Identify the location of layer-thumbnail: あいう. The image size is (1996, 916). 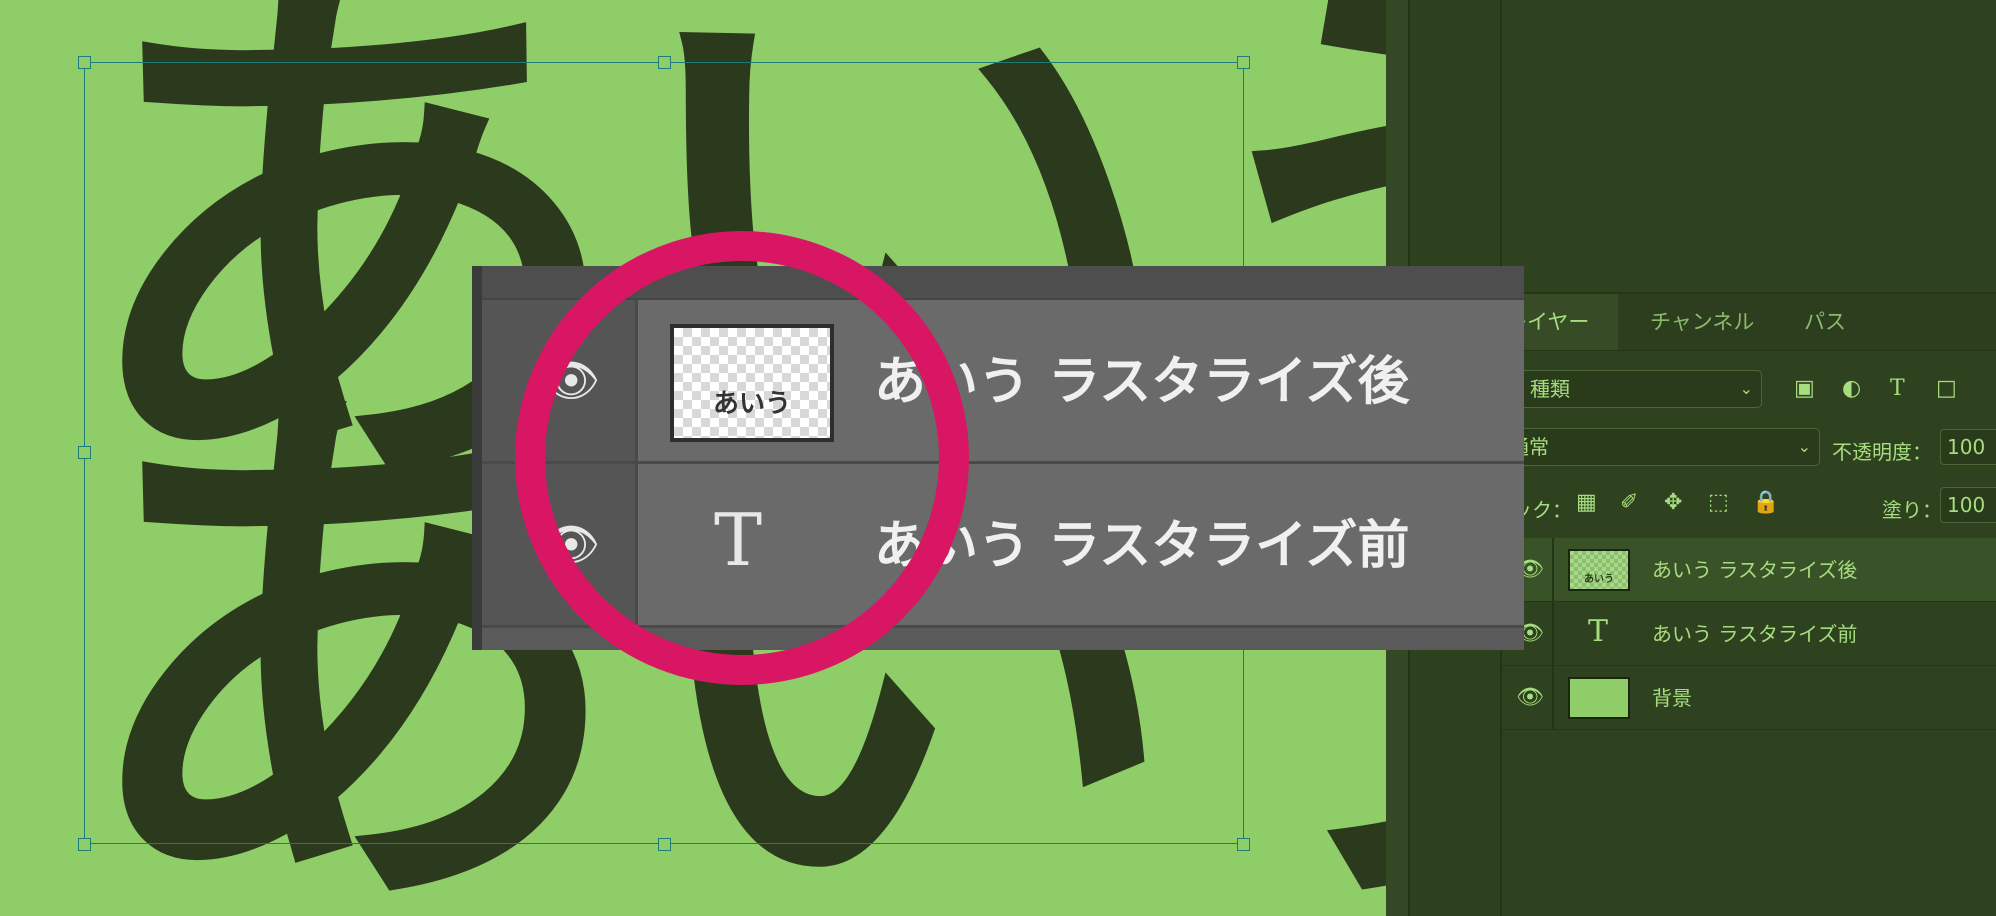
(1599, 570).